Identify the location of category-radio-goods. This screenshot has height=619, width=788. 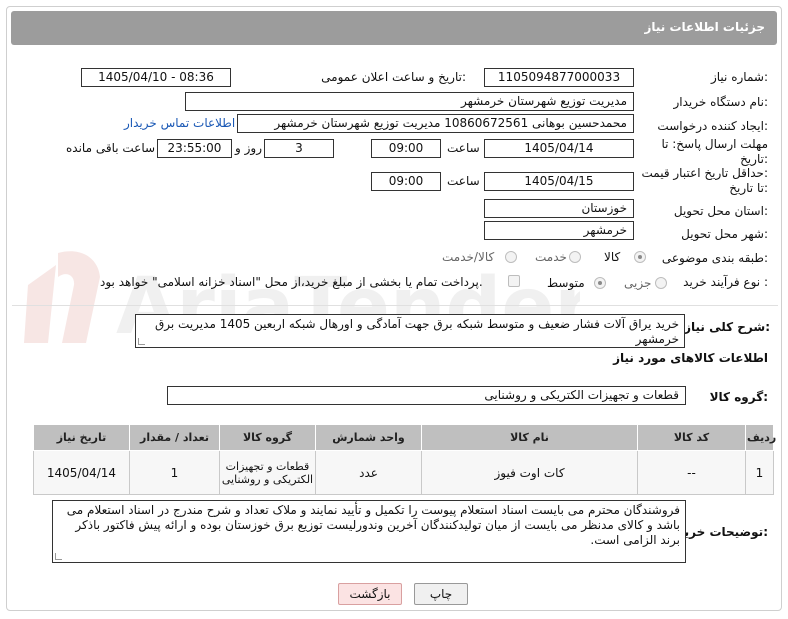
(640, 257).